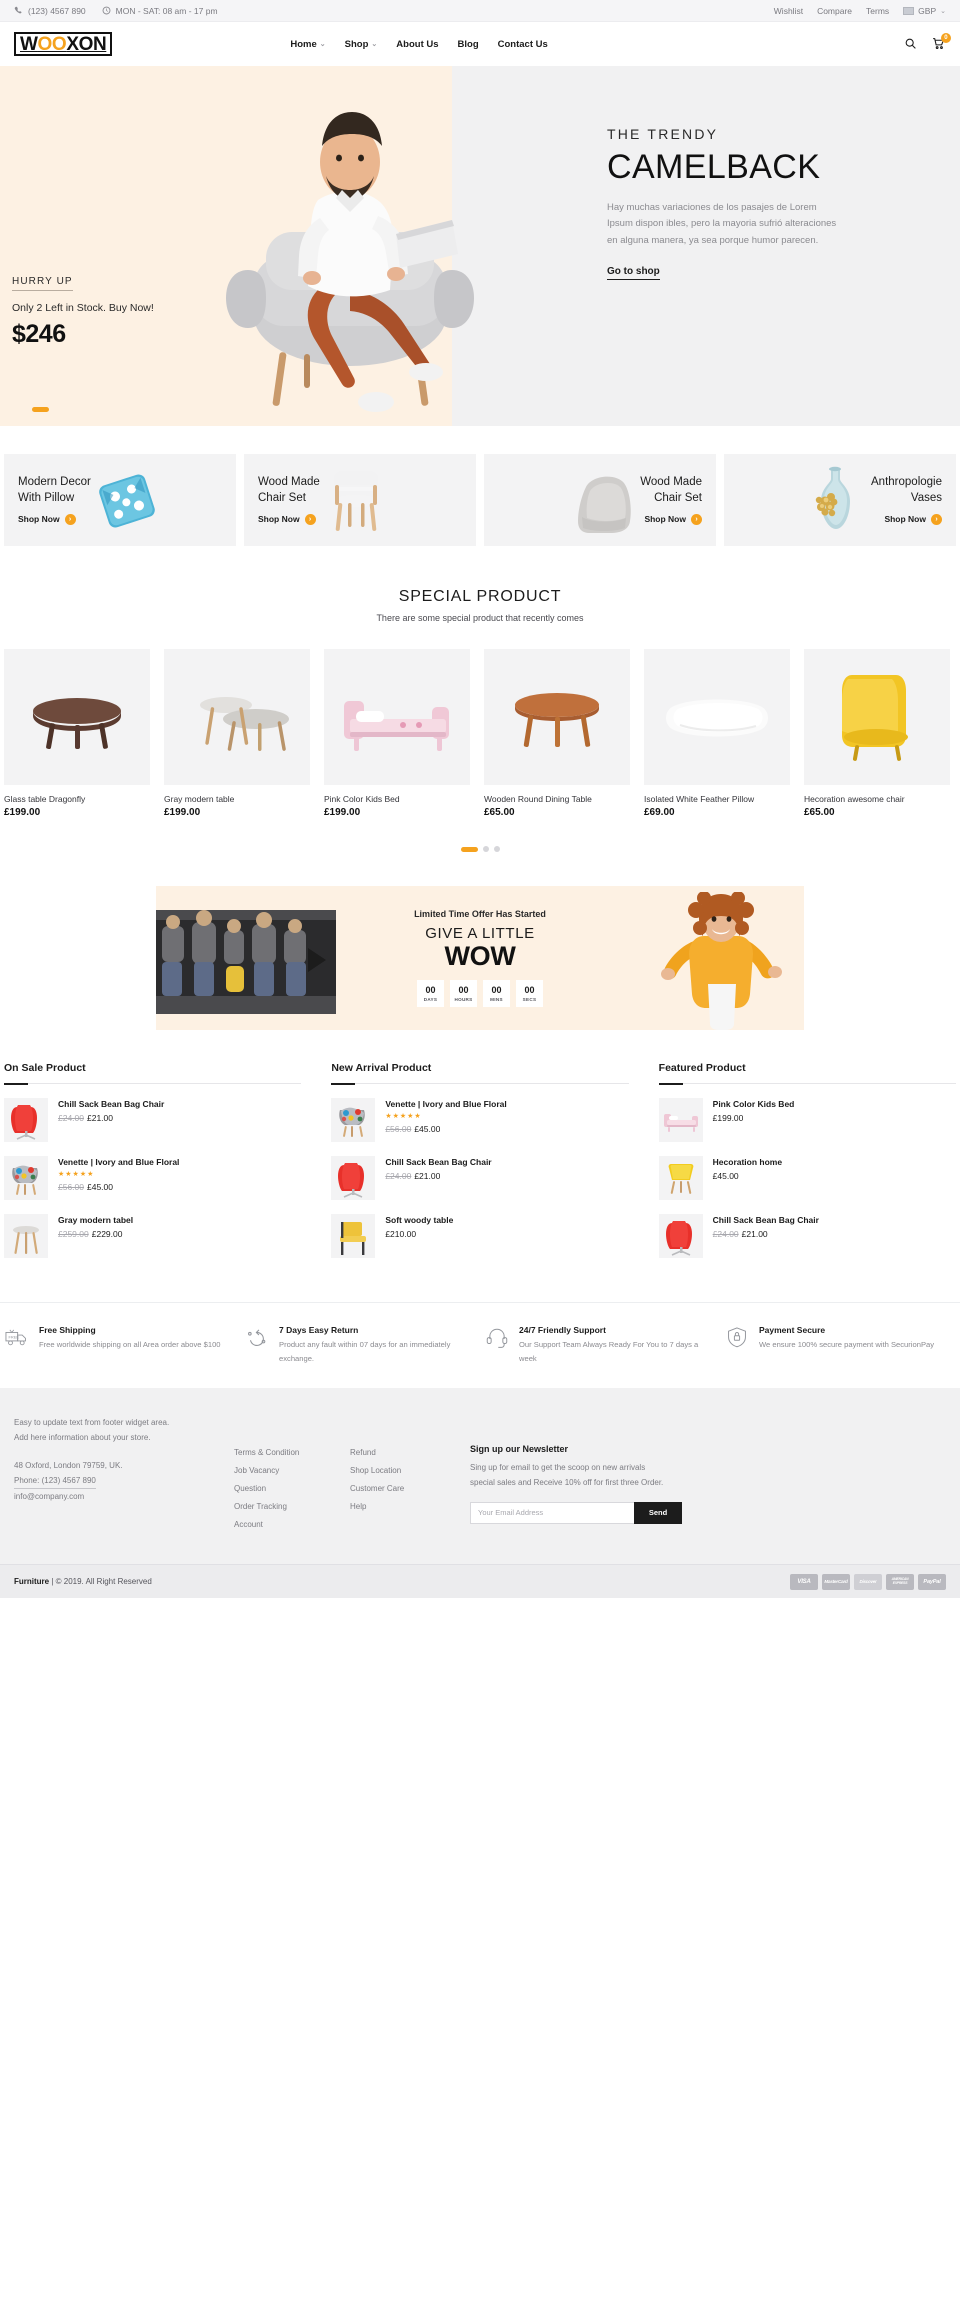  I want to click on list-item-price: £199.00, so click(754, 1118).